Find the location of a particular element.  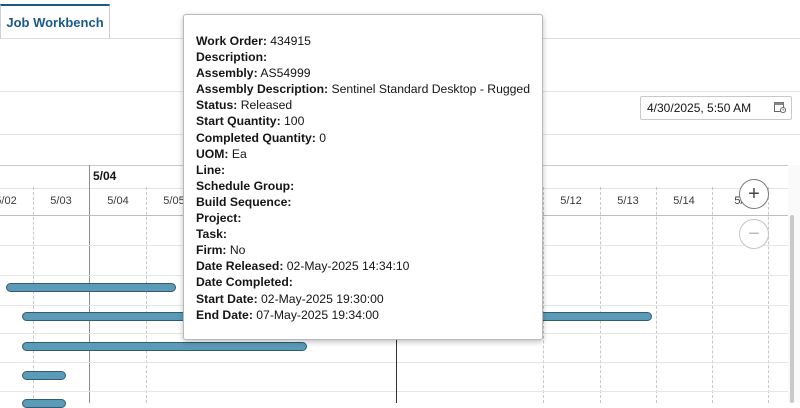

tooltip-row-assembly: Assembly: AS54999 is located at coordinates (369, 73).